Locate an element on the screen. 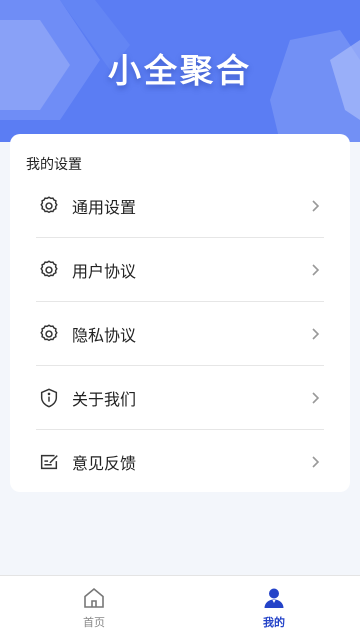 Image resolution: width=360 pixels, height=640 pixels. menu-item-user-agreement: 用户协议 is located at coordinates (180, 270).